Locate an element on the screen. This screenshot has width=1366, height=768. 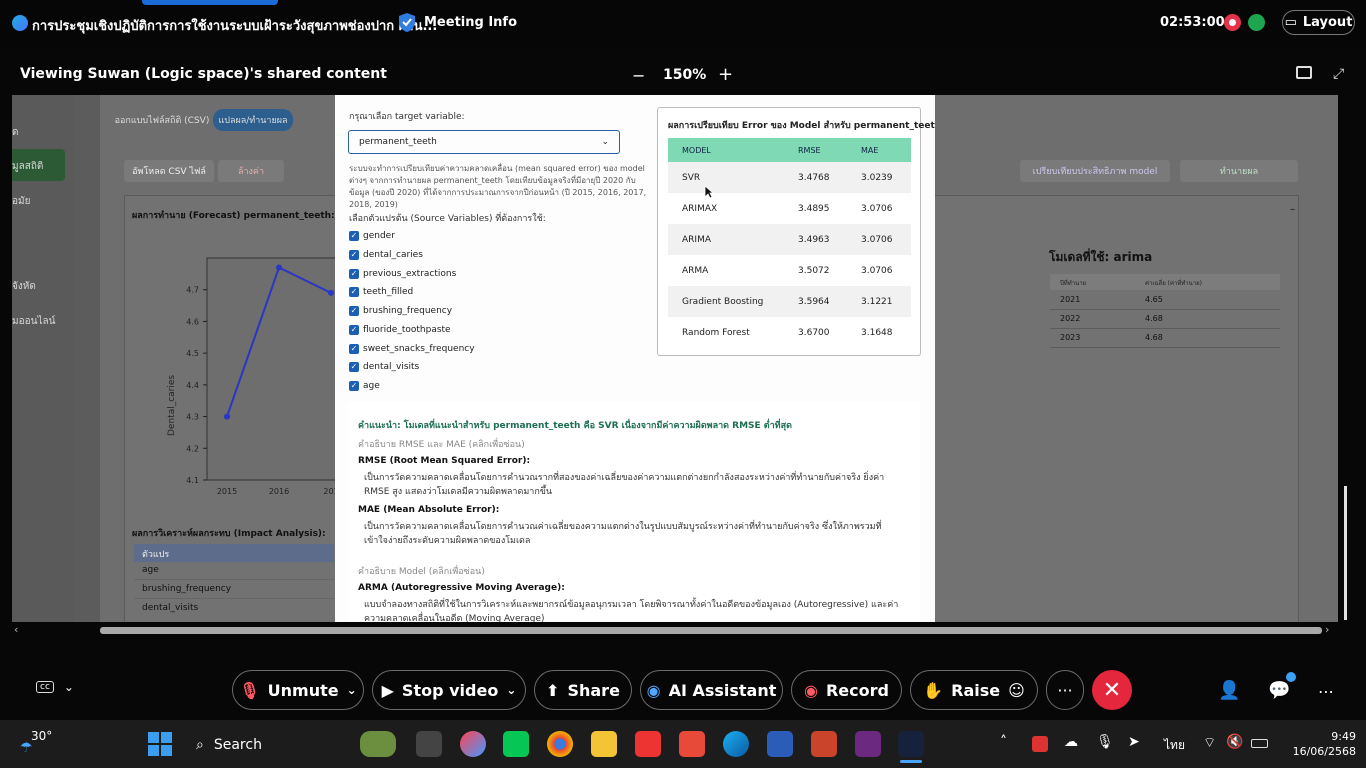
task-view-icon is located at coordinates (429, 744).